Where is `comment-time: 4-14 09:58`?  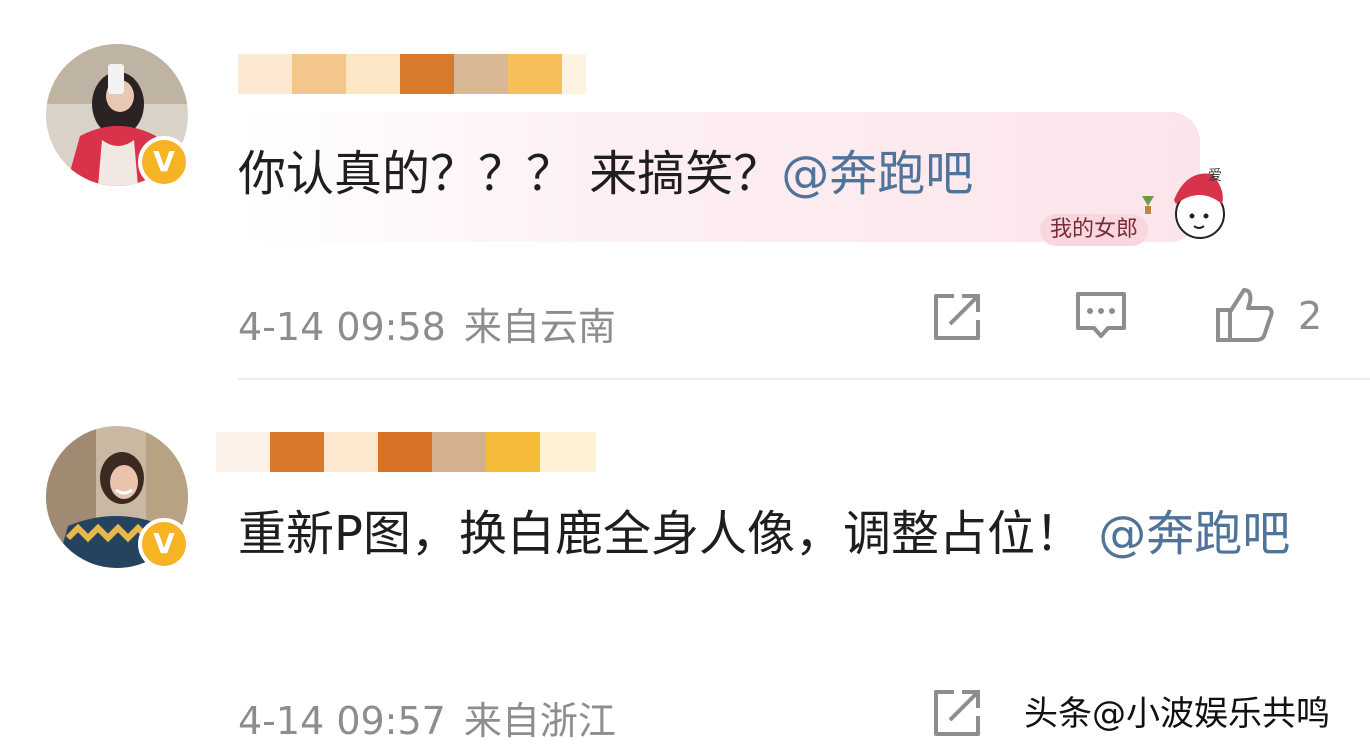
comment-time: 4-14 09:58 is located at coordinates (342, 327).